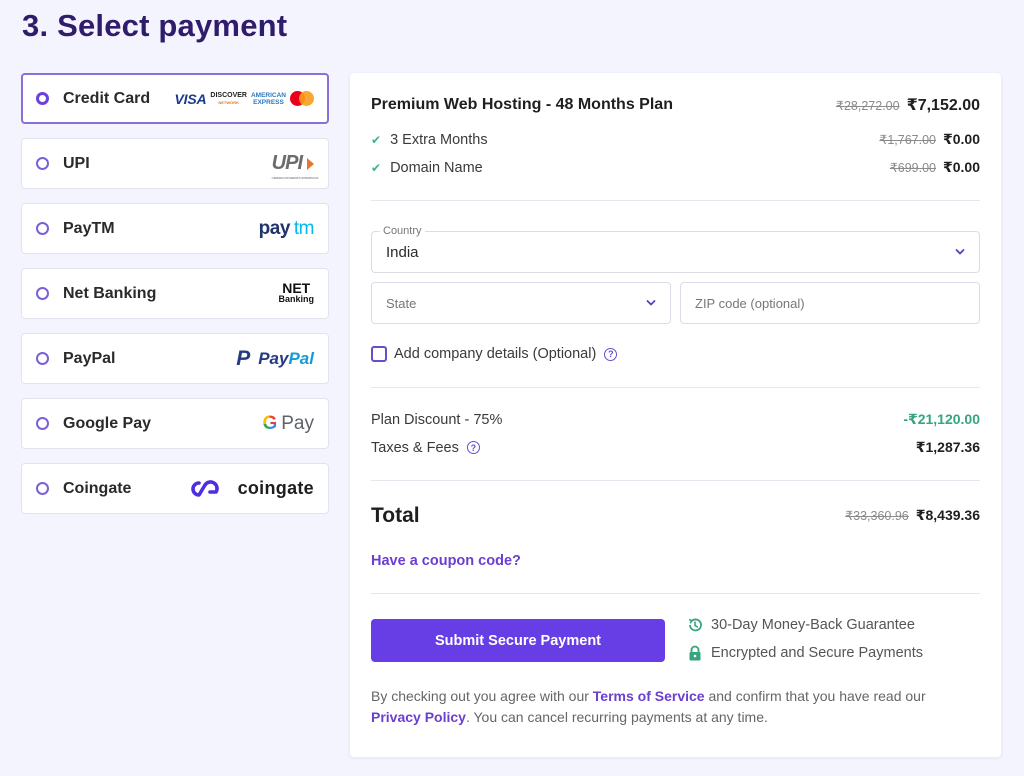 The height and width of the screenshot is (776, 1024). What do you see at coordinates (302, 98) in the screenshot?
I see `mastercard-logo` at bounding box center [302, 98].